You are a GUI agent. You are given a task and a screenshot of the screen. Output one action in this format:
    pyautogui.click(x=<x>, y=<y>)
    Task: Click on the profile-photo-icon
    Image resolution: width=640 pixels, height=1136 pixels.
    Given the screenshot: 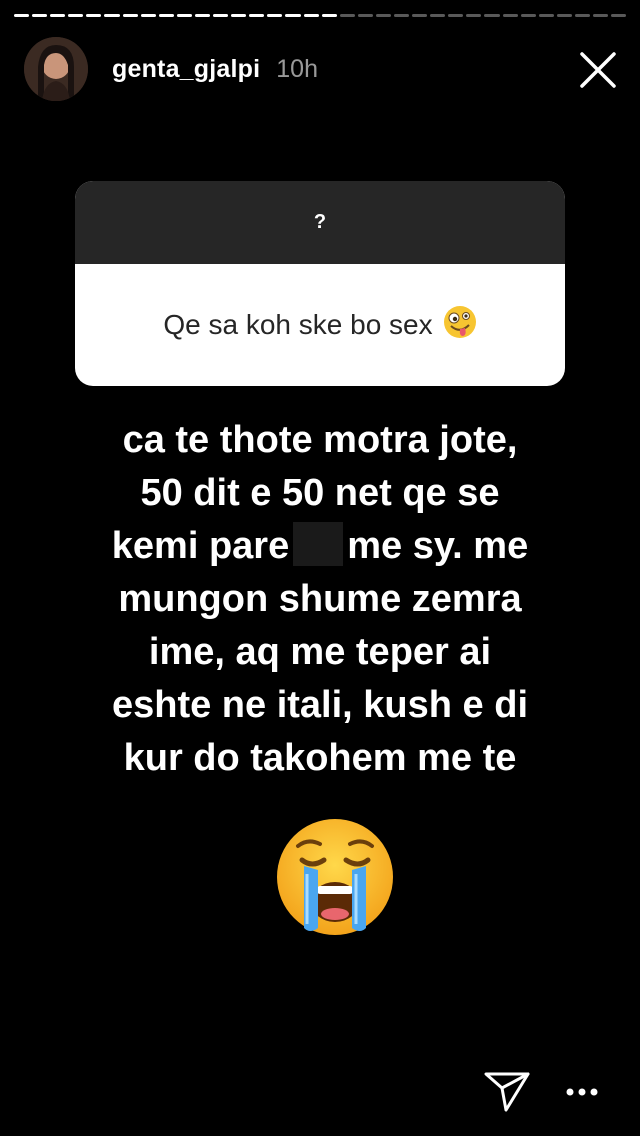 What is the action you would take?
    pyautogui.click(x=56, y=69)
    